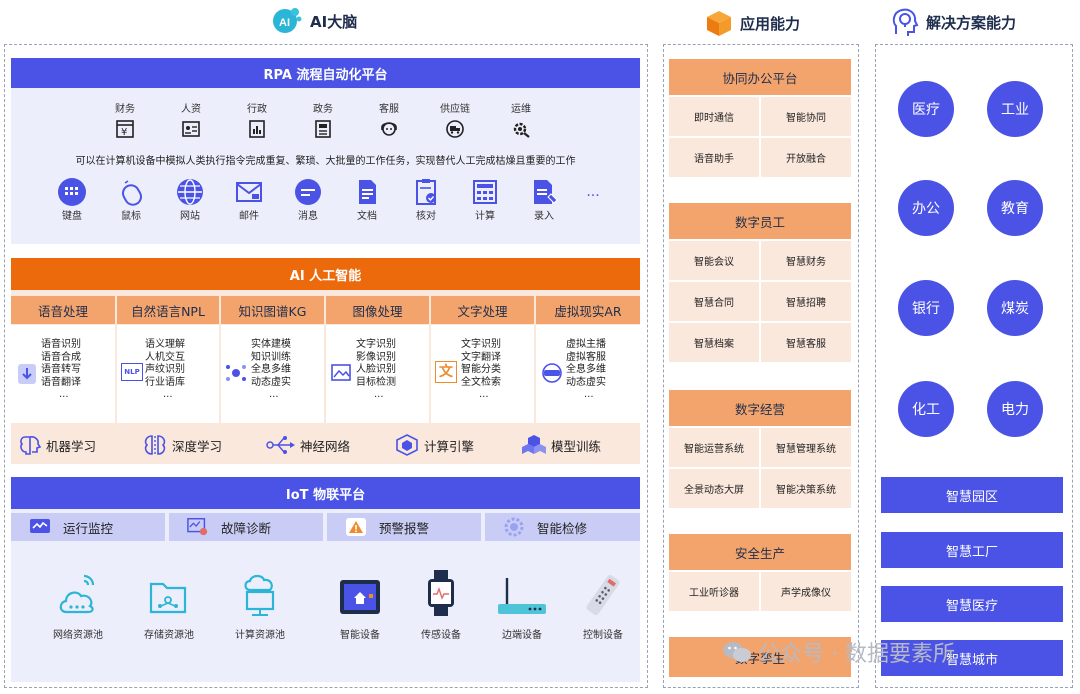  Describe the element at coordinates (806, 447) in the screenshot. I see `app-cell: 智慧管理系统` at that location.